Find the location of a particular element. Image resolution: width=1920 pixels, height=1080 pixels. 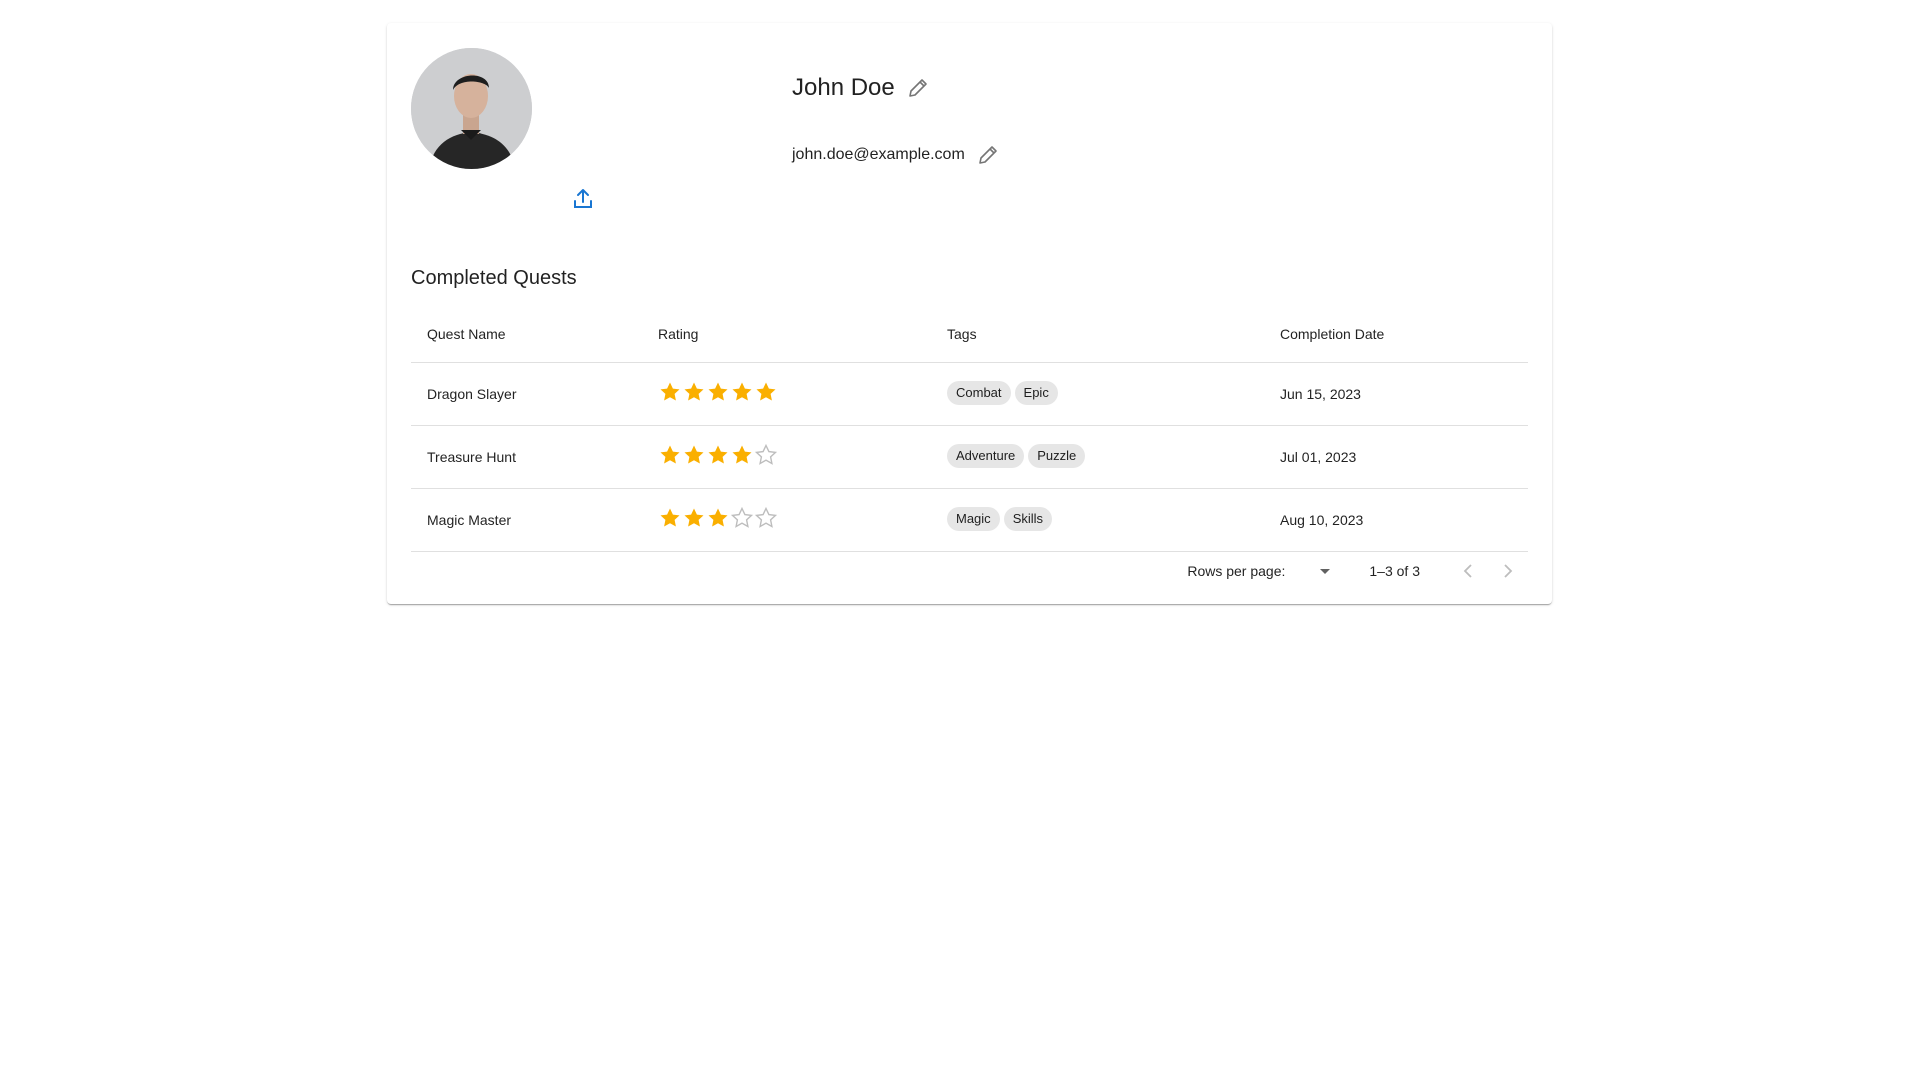

profile-name: John Doe is located at coordinates (843, 87).